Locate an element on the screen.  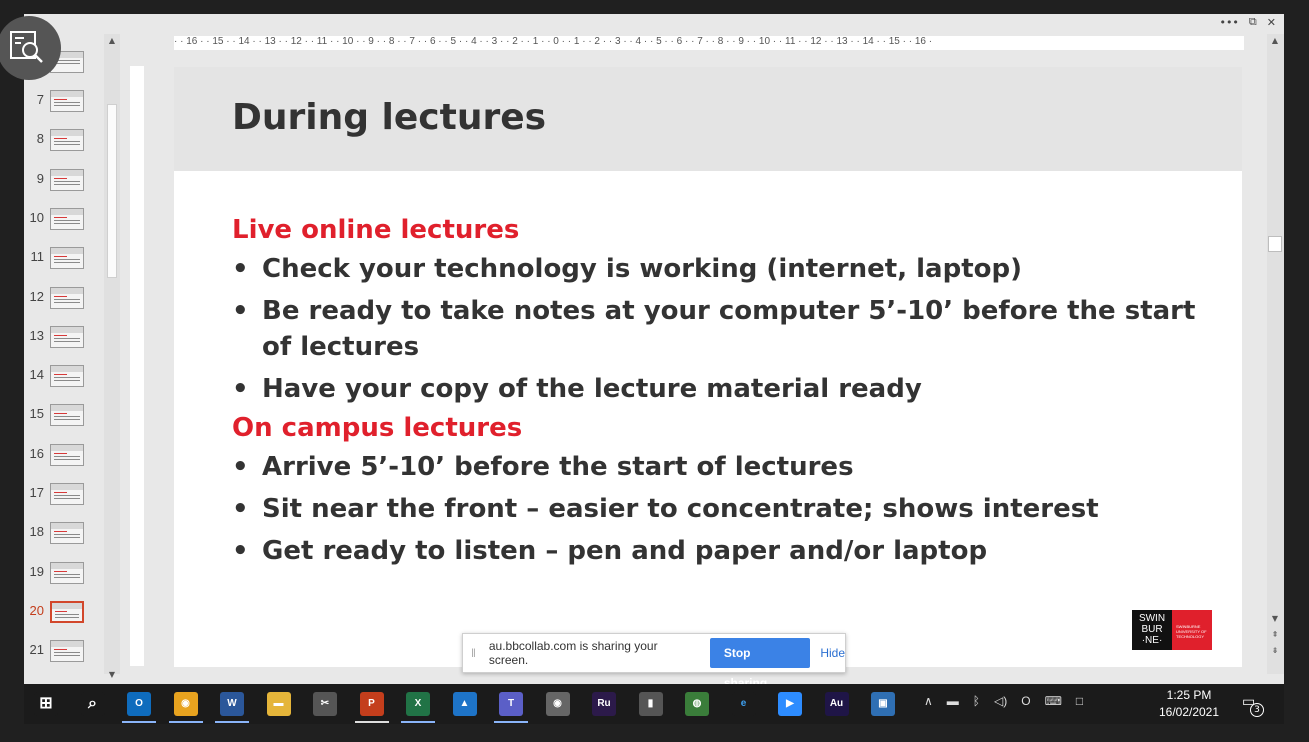
thumbnail-slide-19: 19 is located at coordinates (69, 576).